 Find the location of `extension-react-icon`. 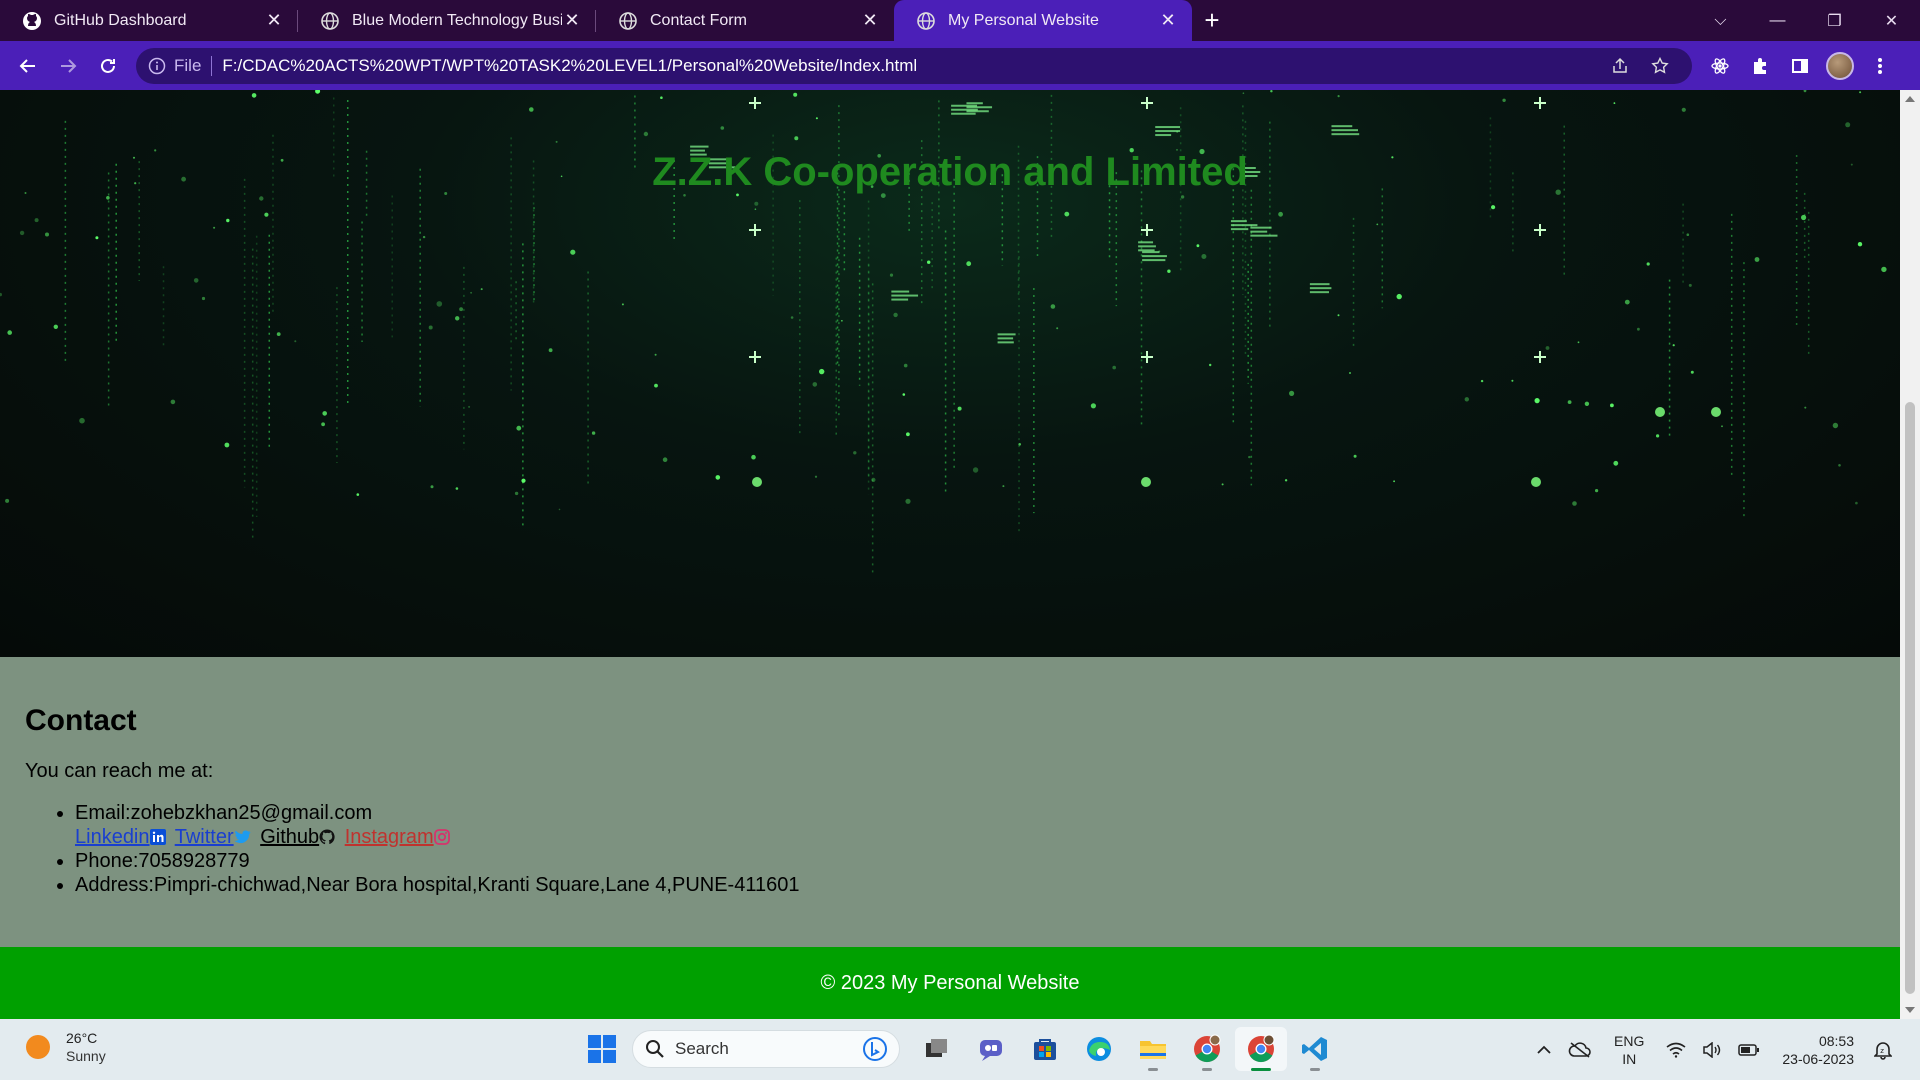

extension-react-icon is located at coordinates (1720, 66).